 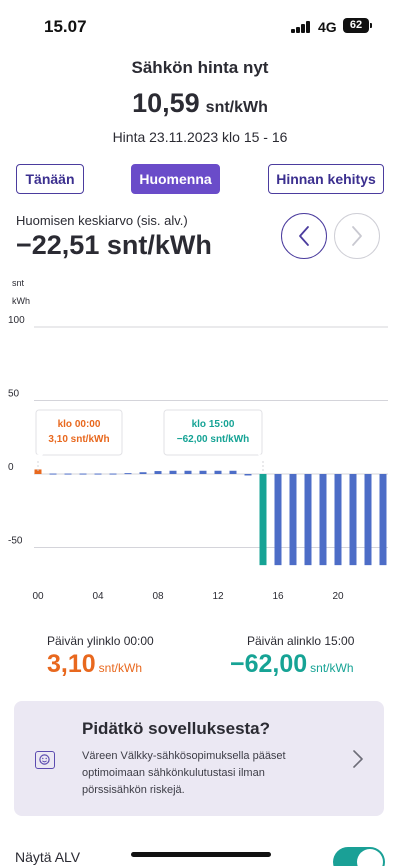 What do you see at coordinates (166, 103) in the screenshot?
I see `current-price-value: 10,59` at bounding box center [166, 103].